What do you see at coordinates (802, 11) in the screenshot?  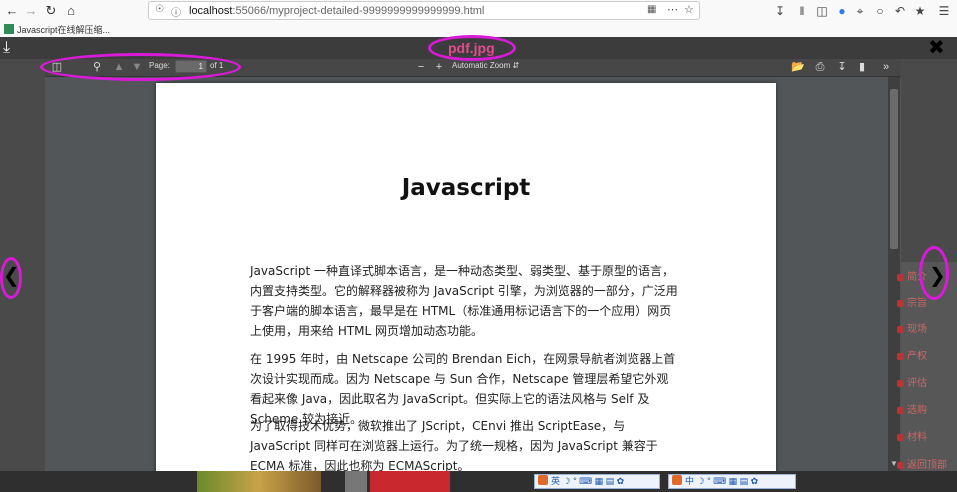 I see `library-icon: ‖` at bounding box center [802, 11].